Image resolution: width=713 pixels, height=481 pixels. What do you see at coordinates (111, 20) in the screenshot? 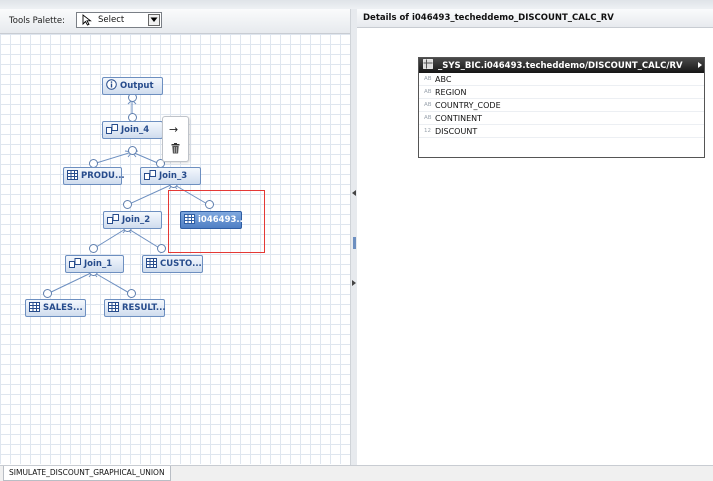
I see `tool-select-value: Select` at bounding box center [111, 20].